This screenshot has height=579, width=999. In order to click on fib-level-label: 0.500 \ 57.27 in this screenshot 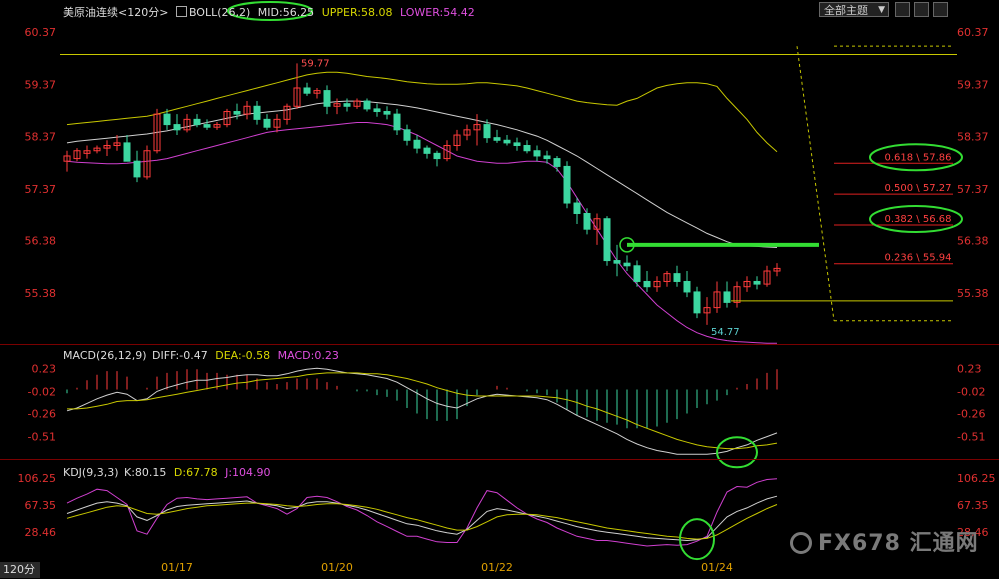, I will do `click(918, 188)`.